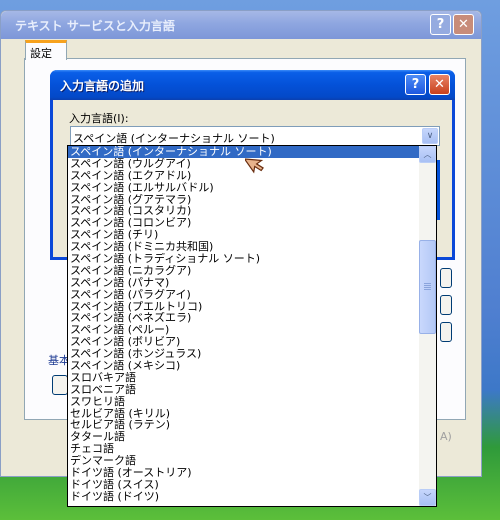 The image size is (500, 520). Describe the element at coordinates (244, 497) in the screenshot. I see `language-option: ドイツ語 (ドイツ)` at that location.